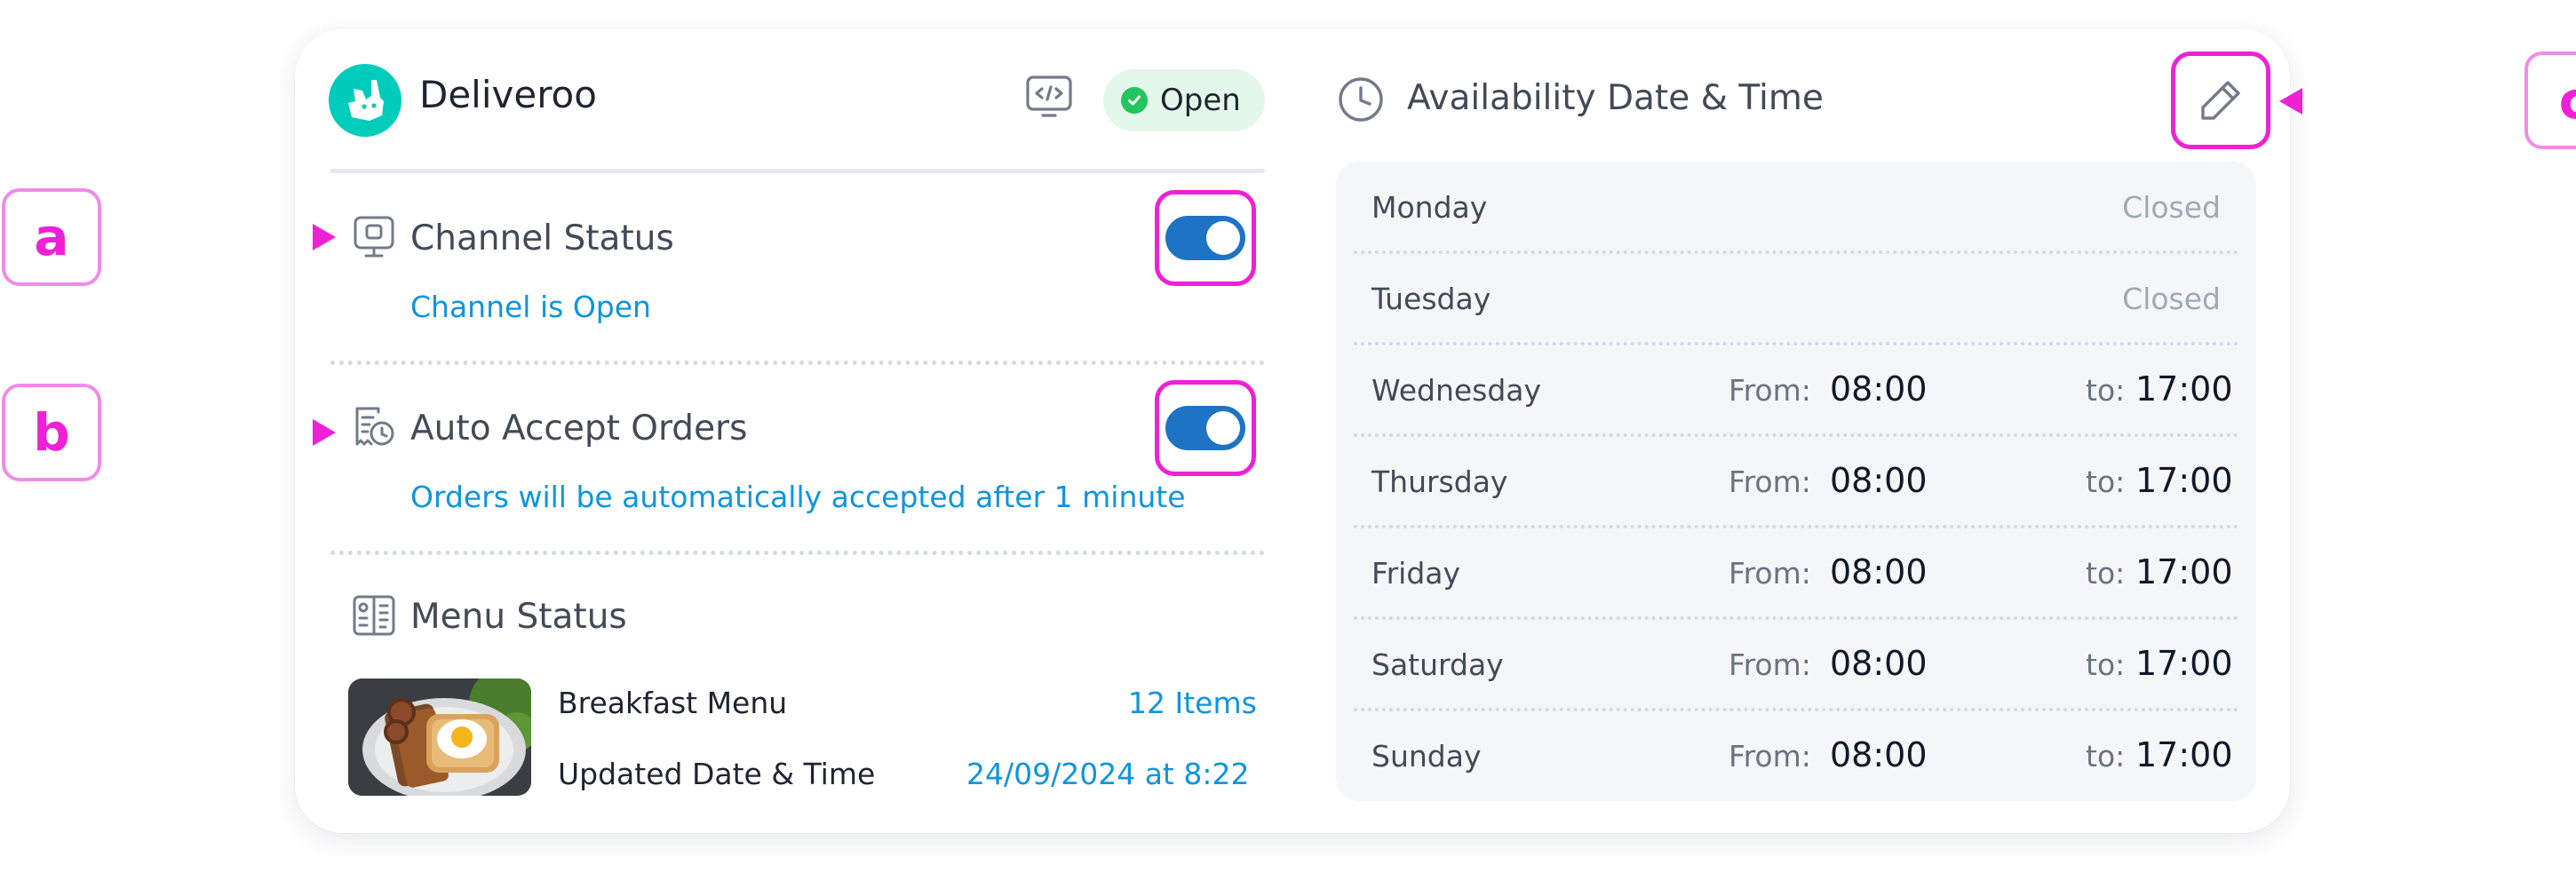 The width and height of the screenshot is (2576, 873). Describe the element at coordinates (2401, 101) in the screenshot. I see `arrow-c` at that location.